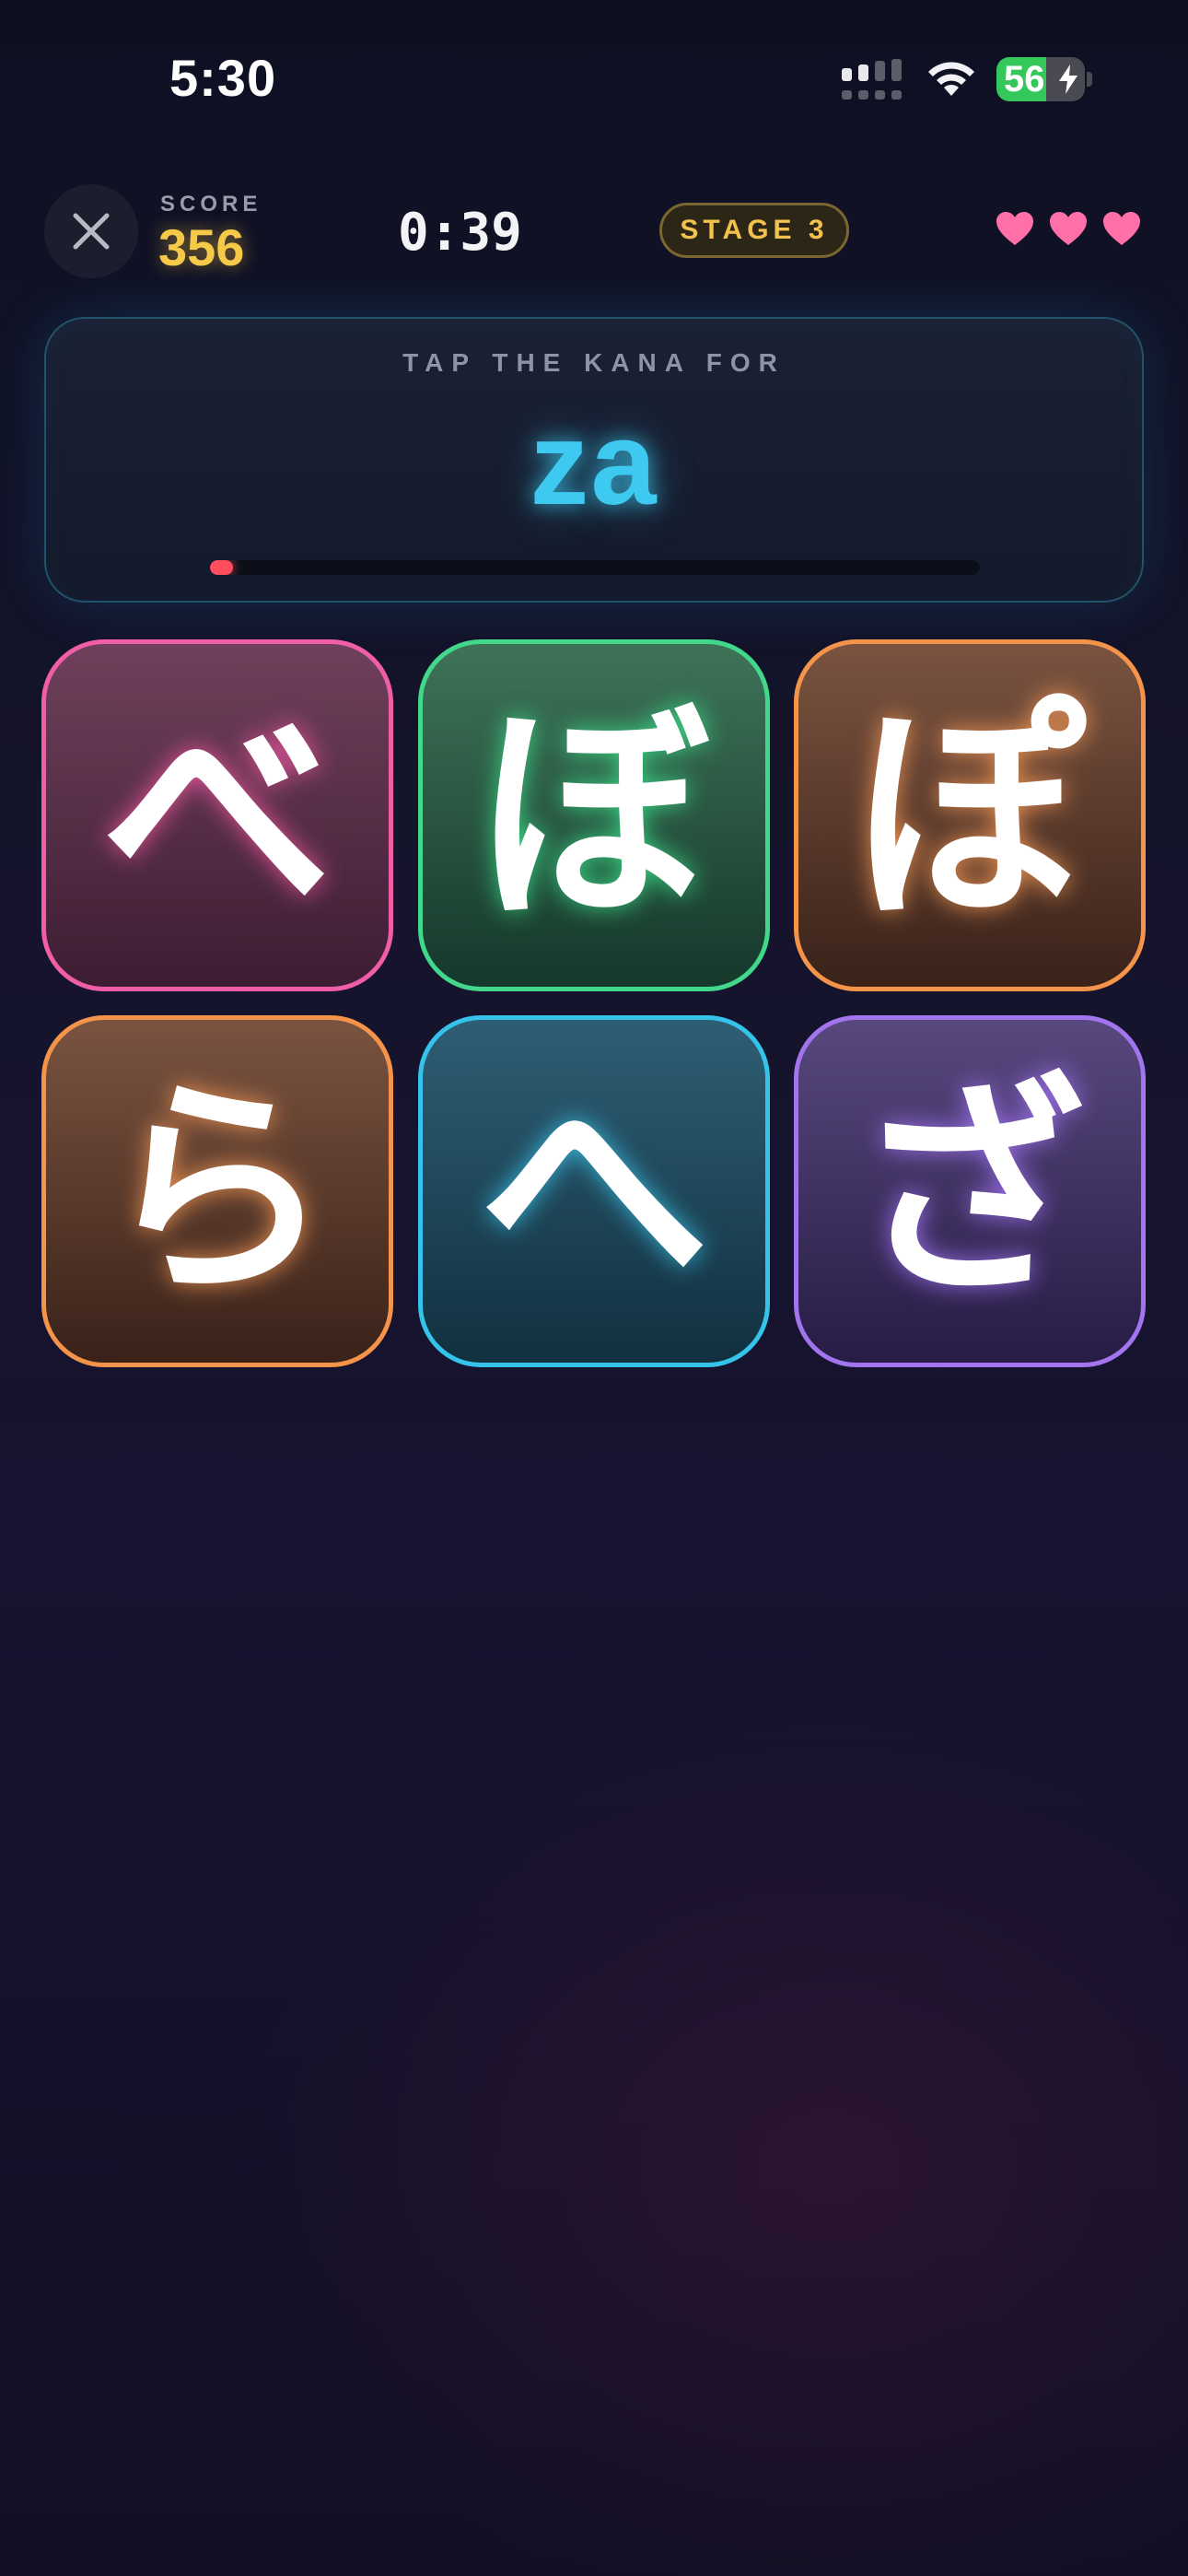 This screenshot has width=1188, height=2576. What do you see at coordinates (951, 79) in the screenshot?
I see `wifi-icon` at bounding box center [951, 79].